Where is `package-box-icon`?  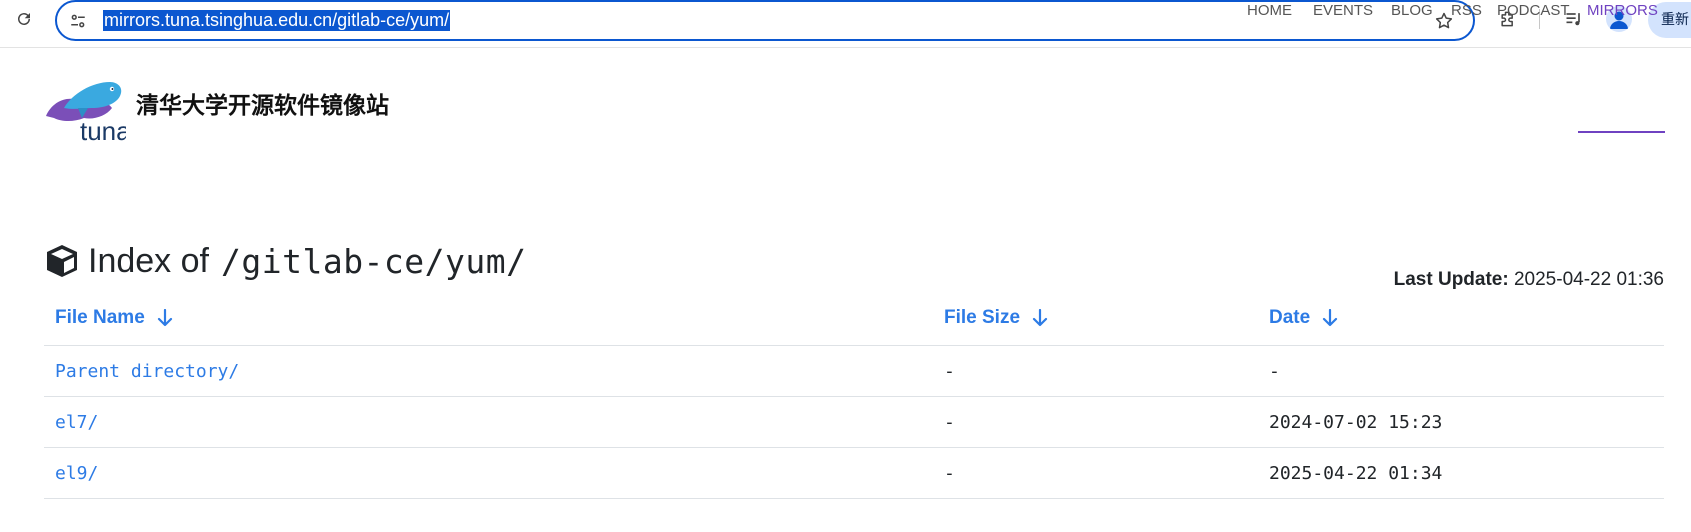
package-box-icon is located at coordinates (62, 261).